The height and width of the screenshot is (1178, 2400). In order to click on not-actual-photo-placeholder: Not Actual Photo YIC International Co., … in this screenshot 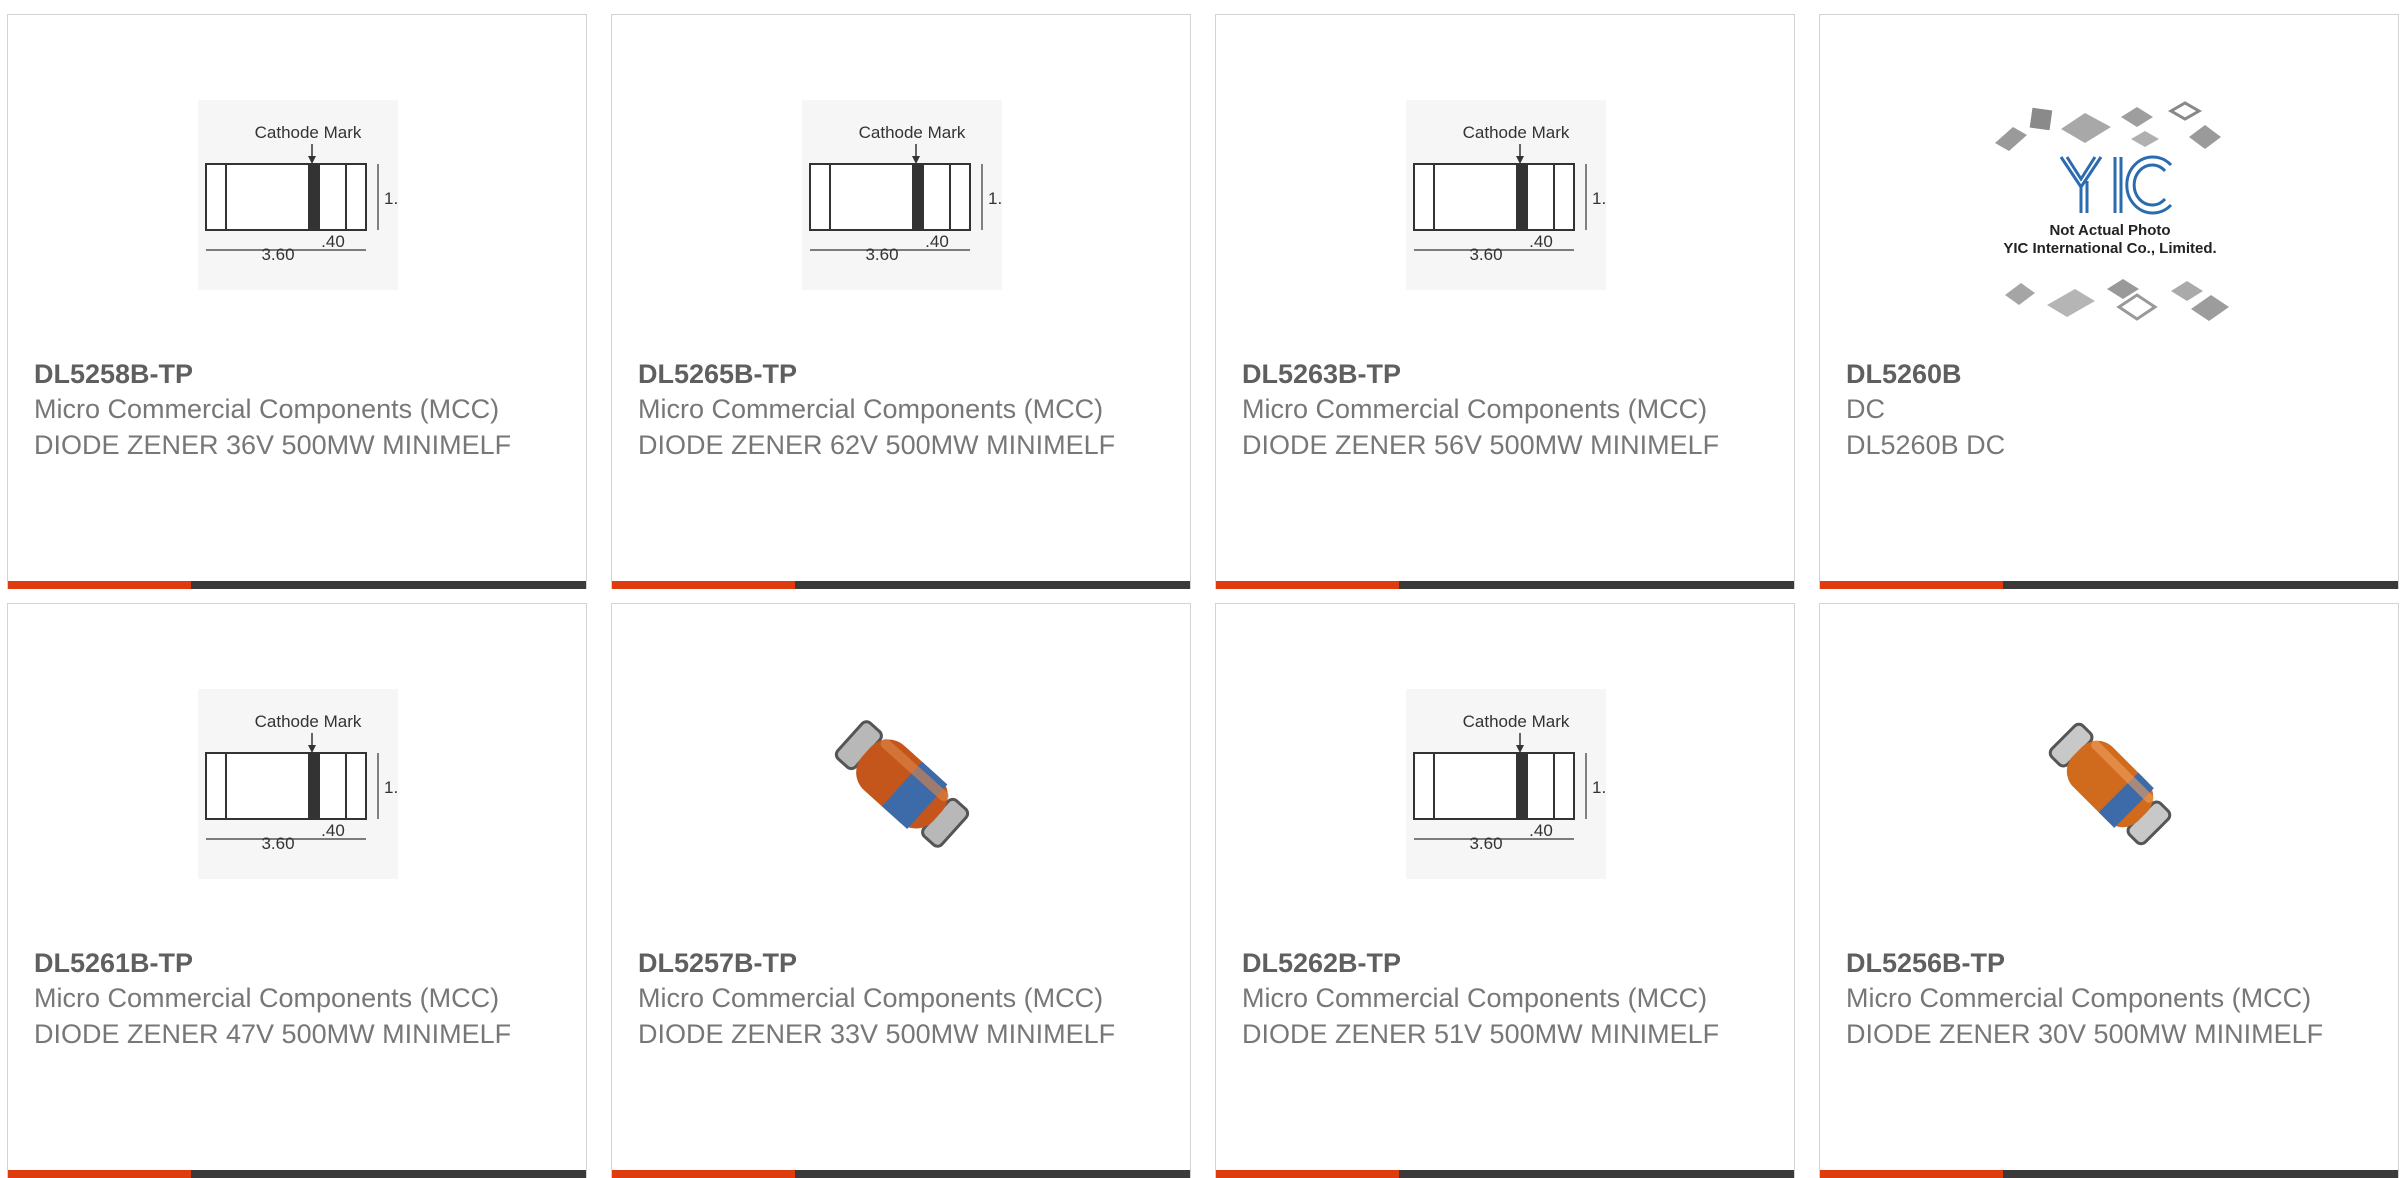, I will do `click(2110, 220)`.